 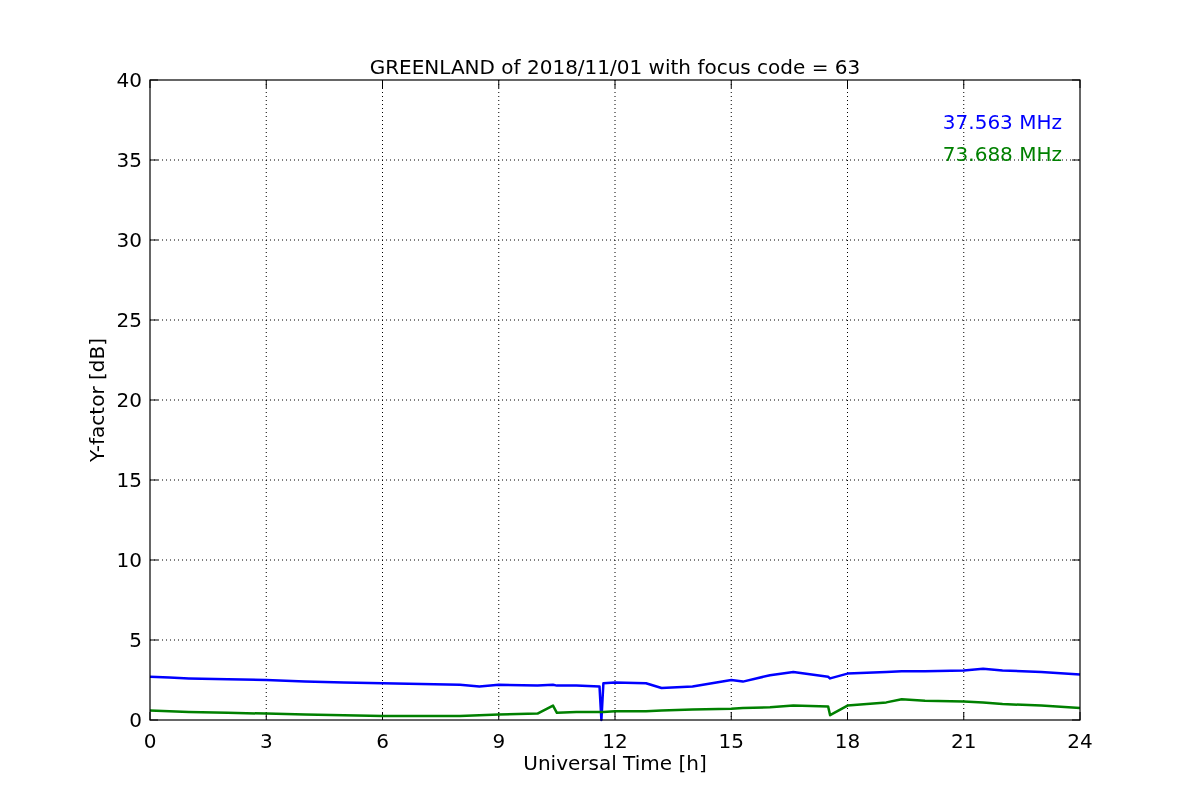 I want to click on tick-label: 24, so click(x=1080, y=741).